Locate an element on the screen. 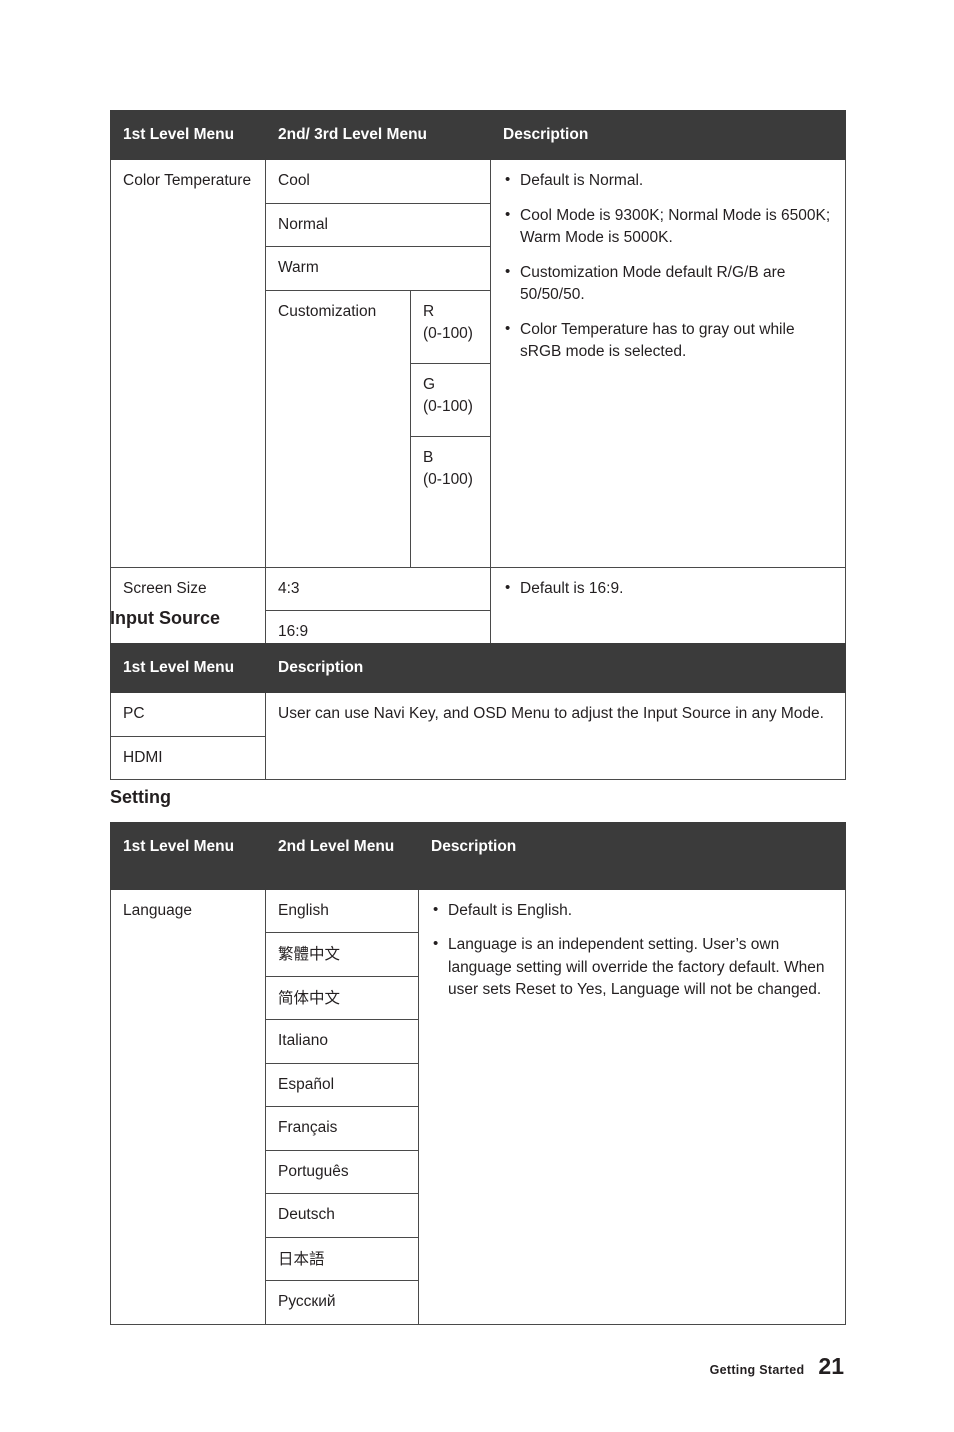 Image resolution: width=954 pixels, height=1432 pixels. column-header-level2: 2nd Level Menu is located at coordinates (342, 856).